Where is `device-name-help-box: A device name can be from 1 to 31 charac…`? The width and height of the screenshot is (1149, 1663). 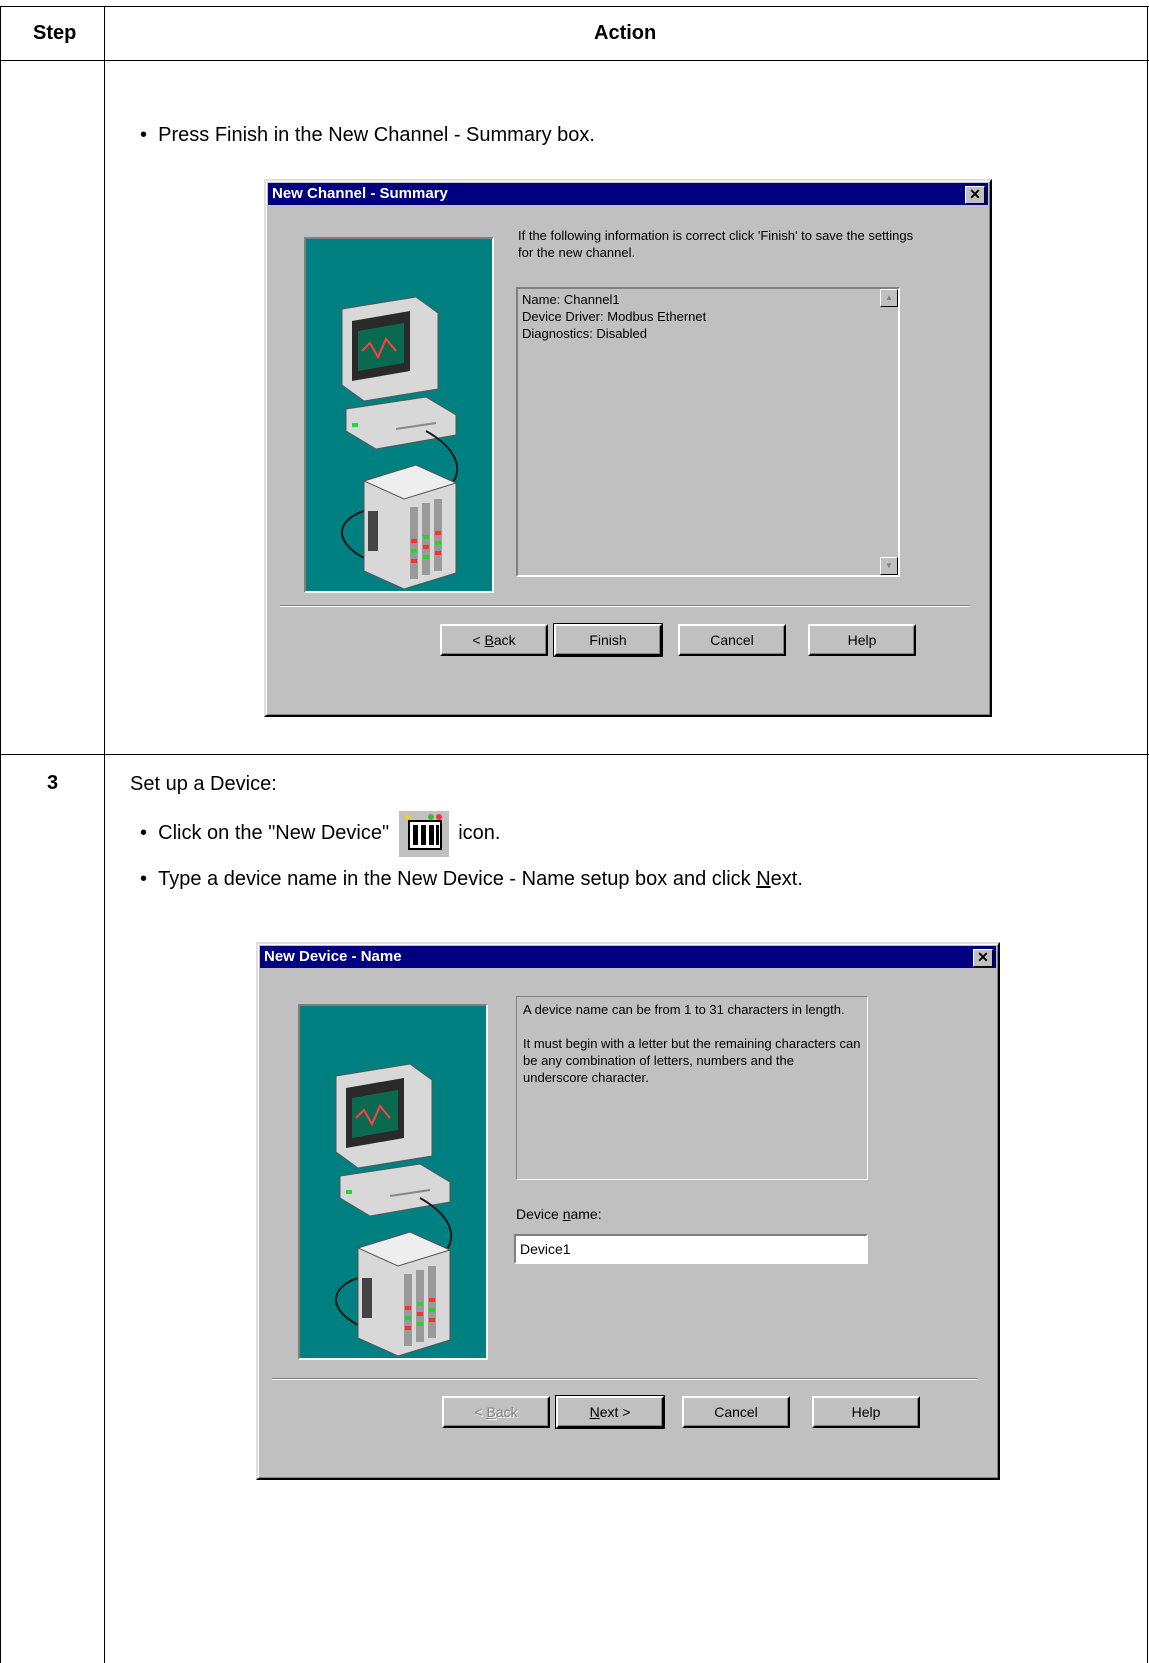 device-name-help-box: A device name can be from 1 to 31 charac… is located at coordinates (692, 1088).